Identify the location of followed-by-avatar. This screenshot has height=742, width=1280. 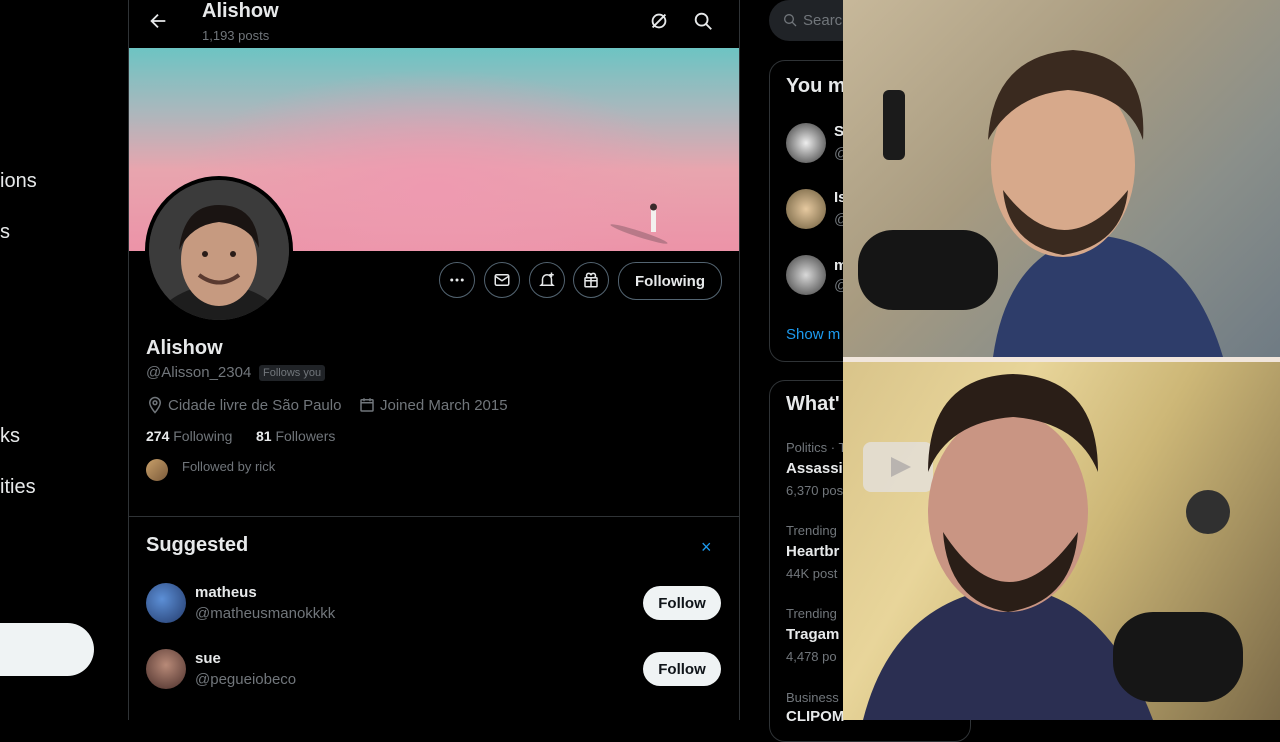
(157, 470).